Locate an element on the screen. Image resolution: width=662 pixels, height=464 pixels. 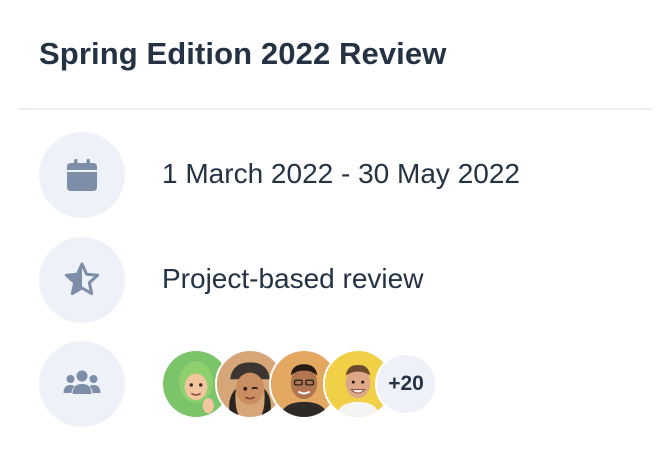
review-dates: 1 March 2022 - 30 May 2022 is located at coordinates (341, 173).